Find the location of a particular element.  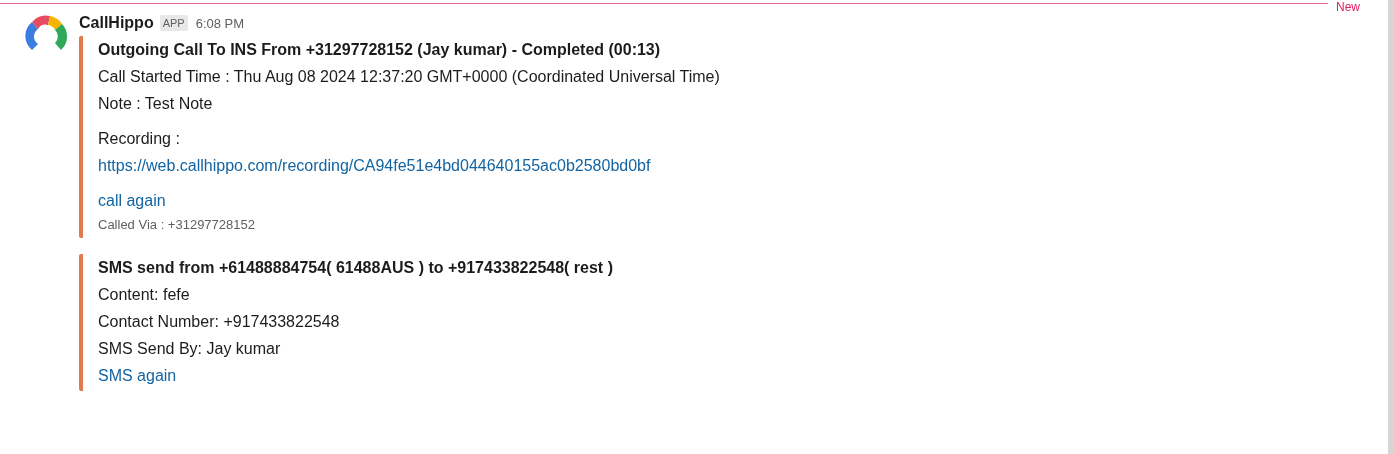

footer-text: Called Via : +31297728152 is located at coordinates (177, 225).